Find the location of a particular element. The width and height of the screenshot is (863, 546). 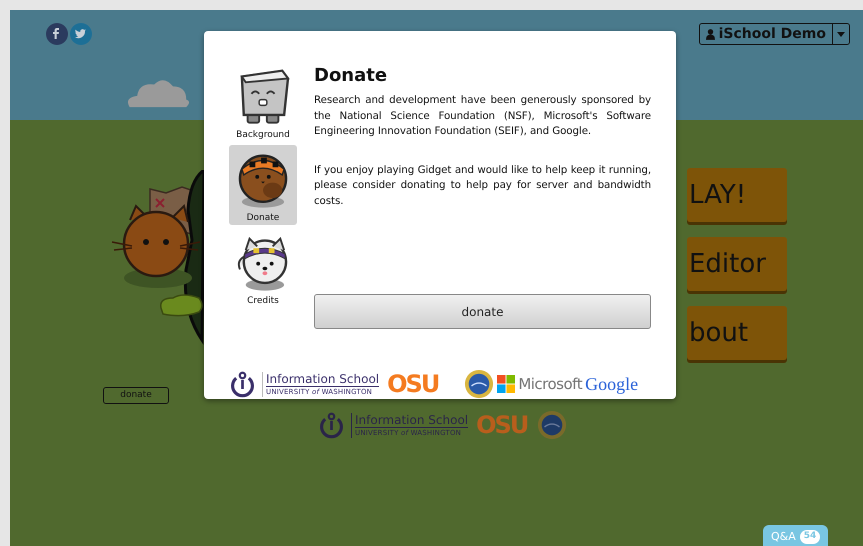

small-donate-button: donate is located at coordinates (136, 395).